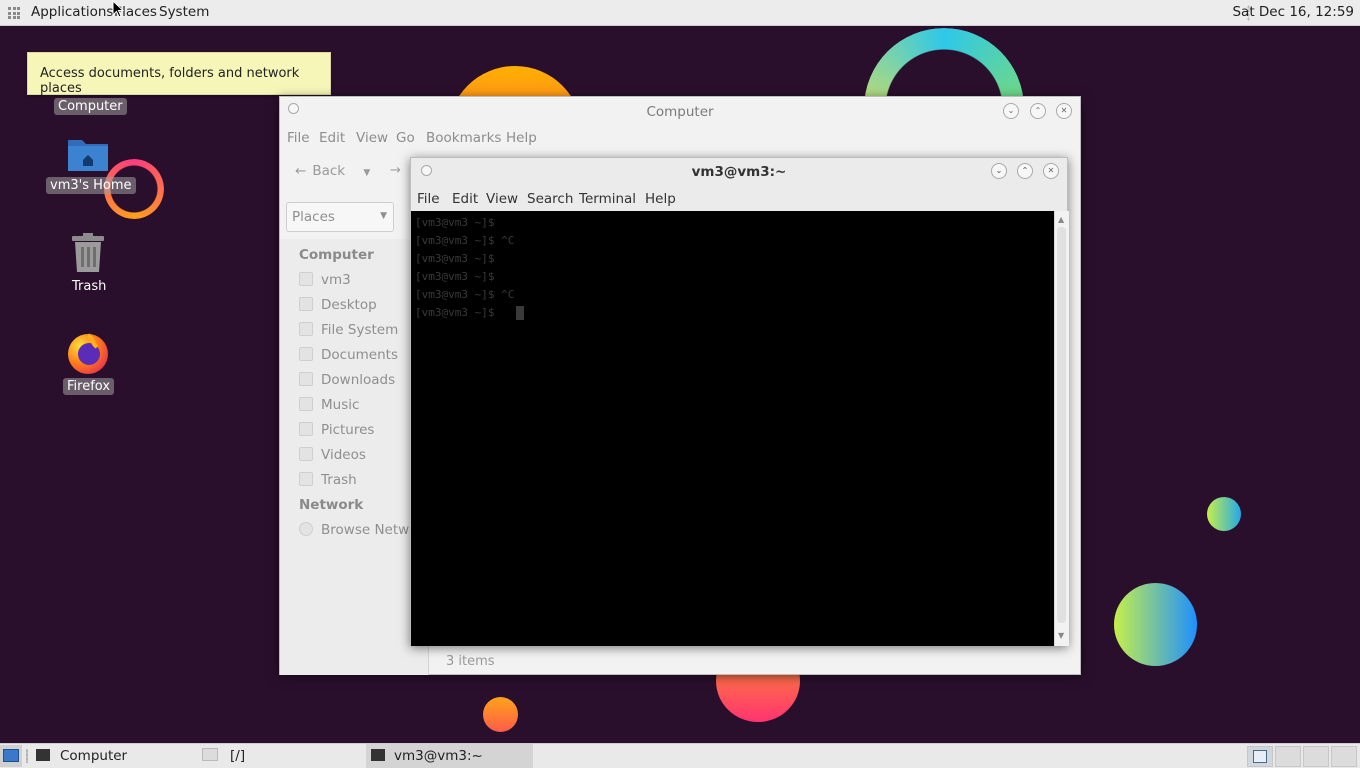 The width and height of the screenshot is (1360, 768). I want to click on desktop-icon-label: Firefox, so click(89, 386).